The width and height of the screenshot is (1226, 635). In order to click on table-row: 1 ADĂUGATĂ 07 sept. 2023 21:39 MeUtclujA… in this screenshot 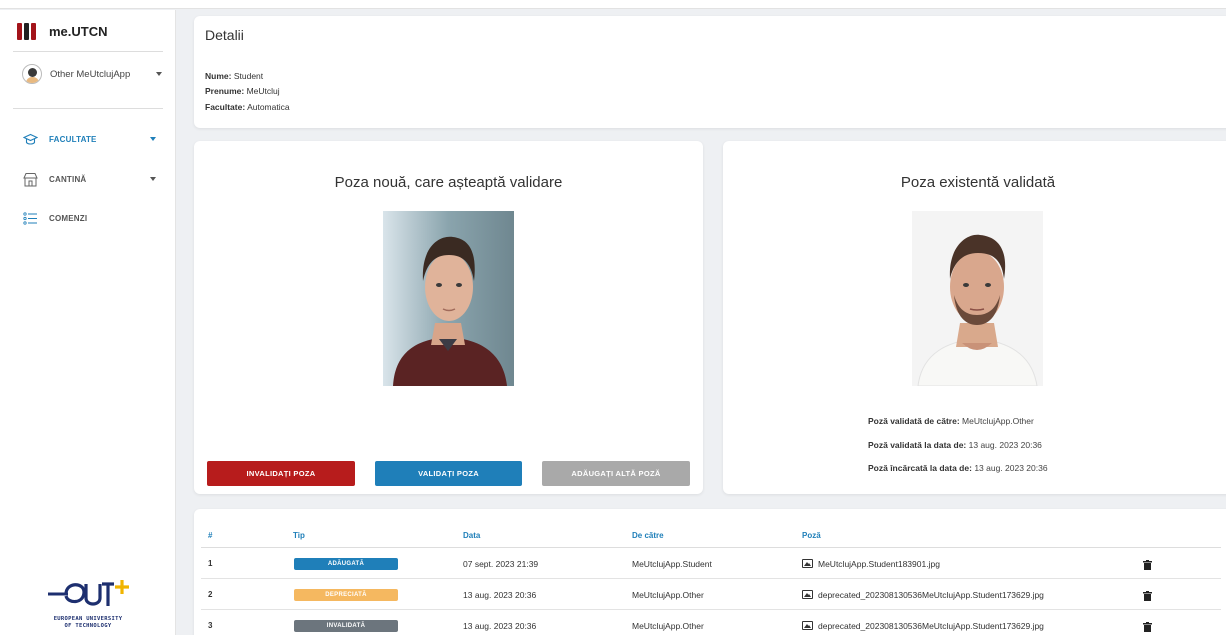, I will do `click(711, 564)`.